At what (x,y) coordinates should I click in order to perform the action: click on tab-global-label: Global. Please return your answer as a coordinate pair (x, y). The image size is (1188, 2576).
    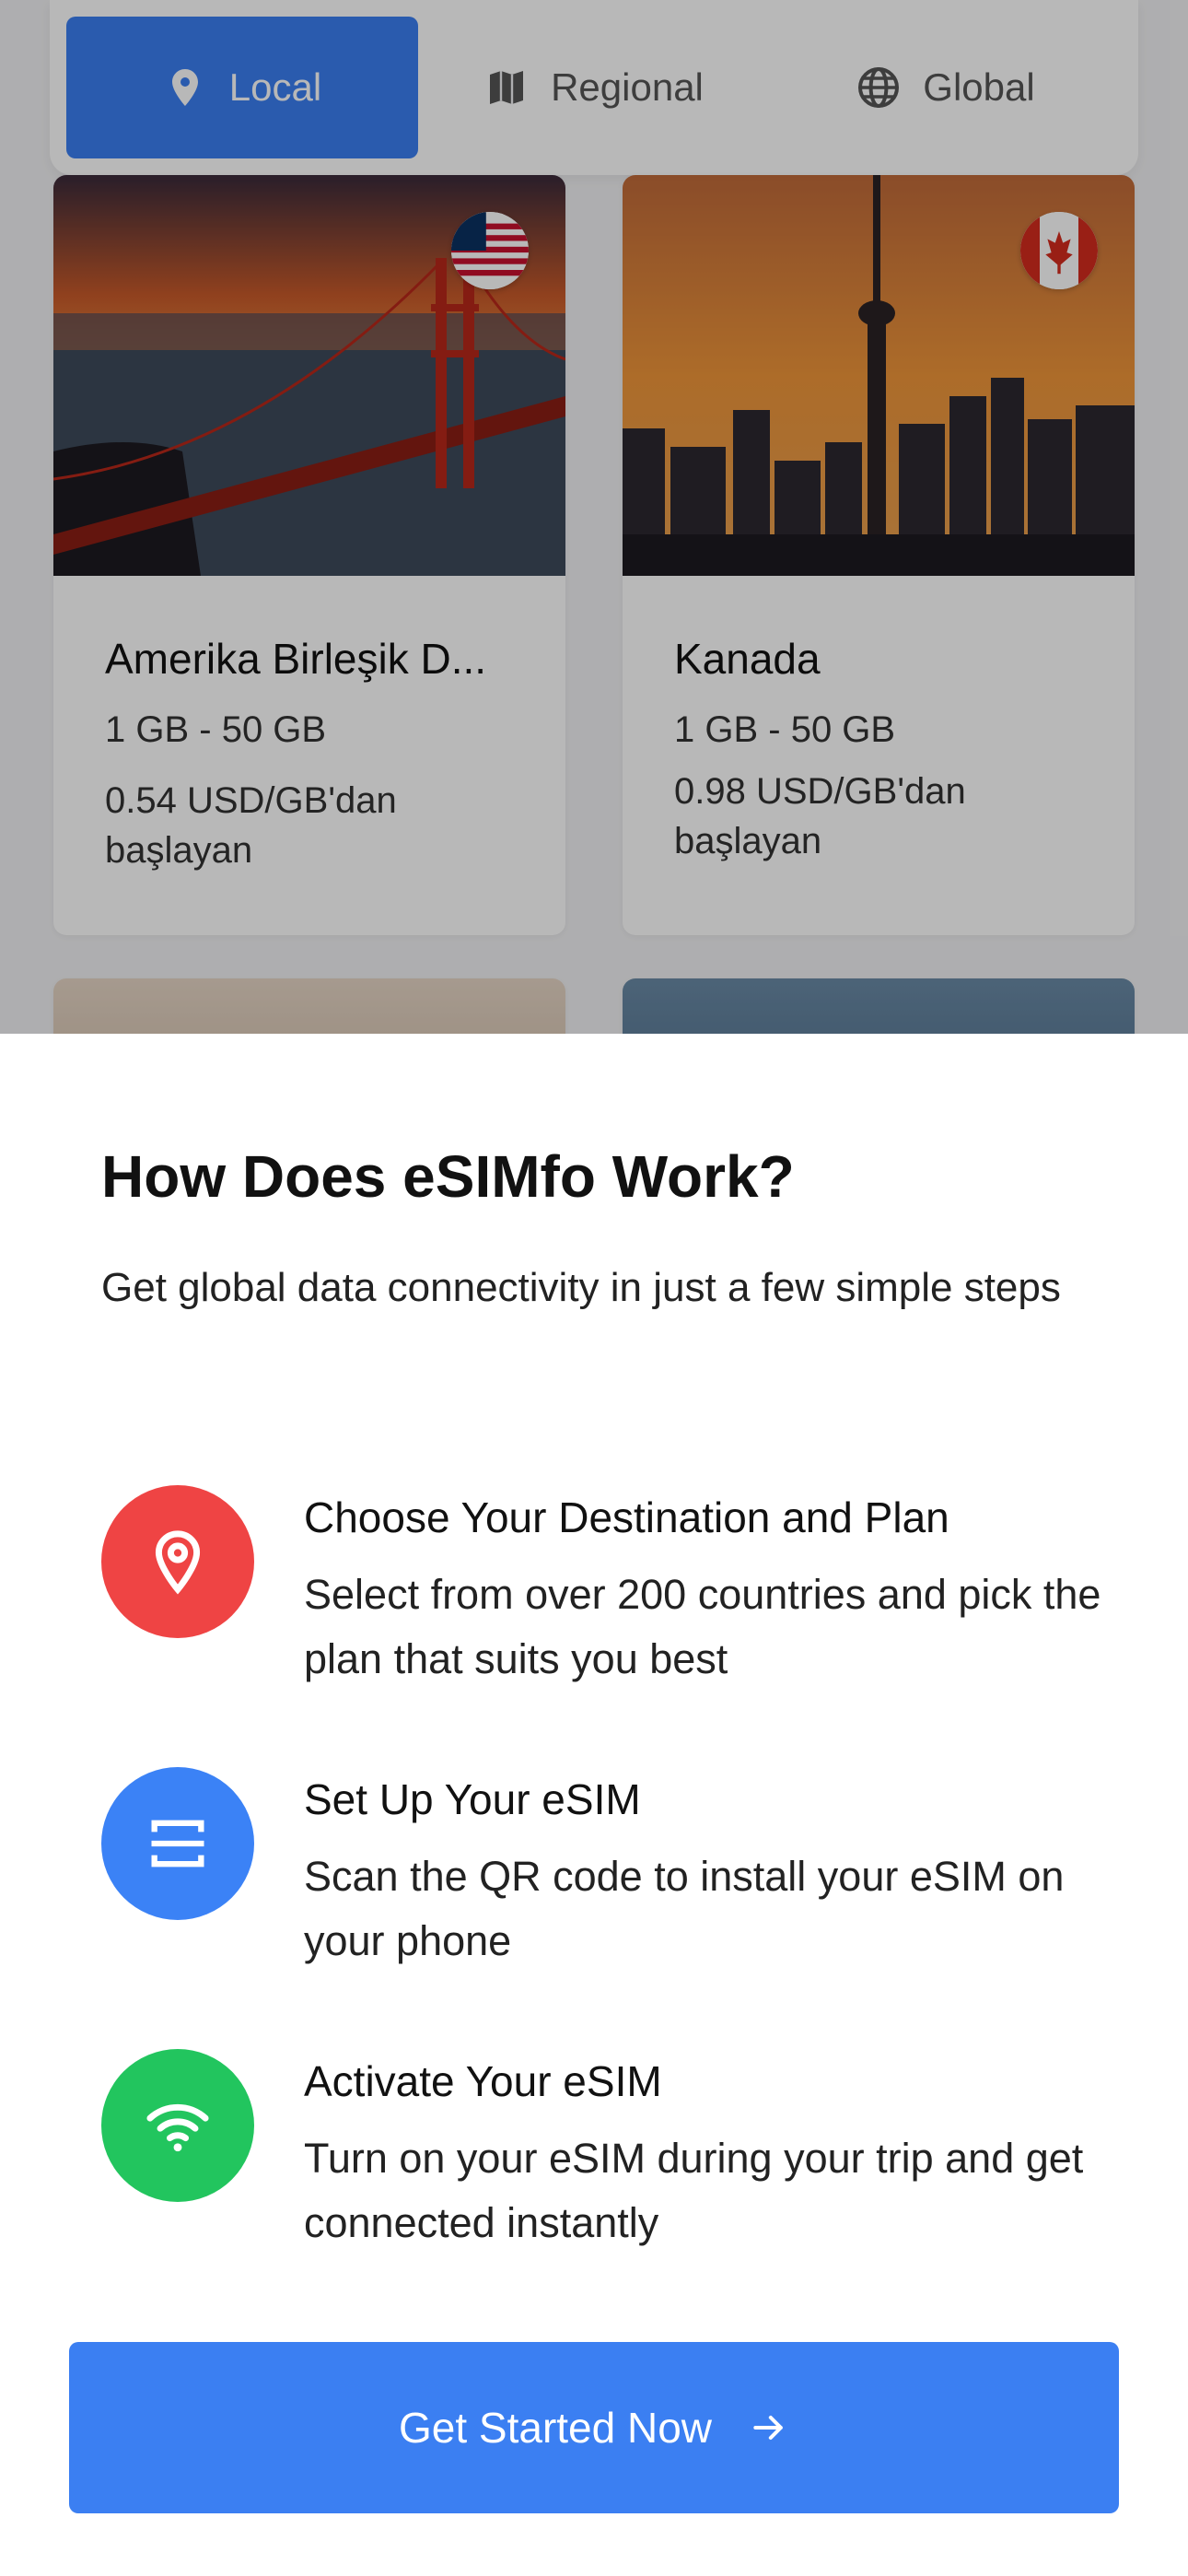
    Looking at the image, I should click on (979, 87).